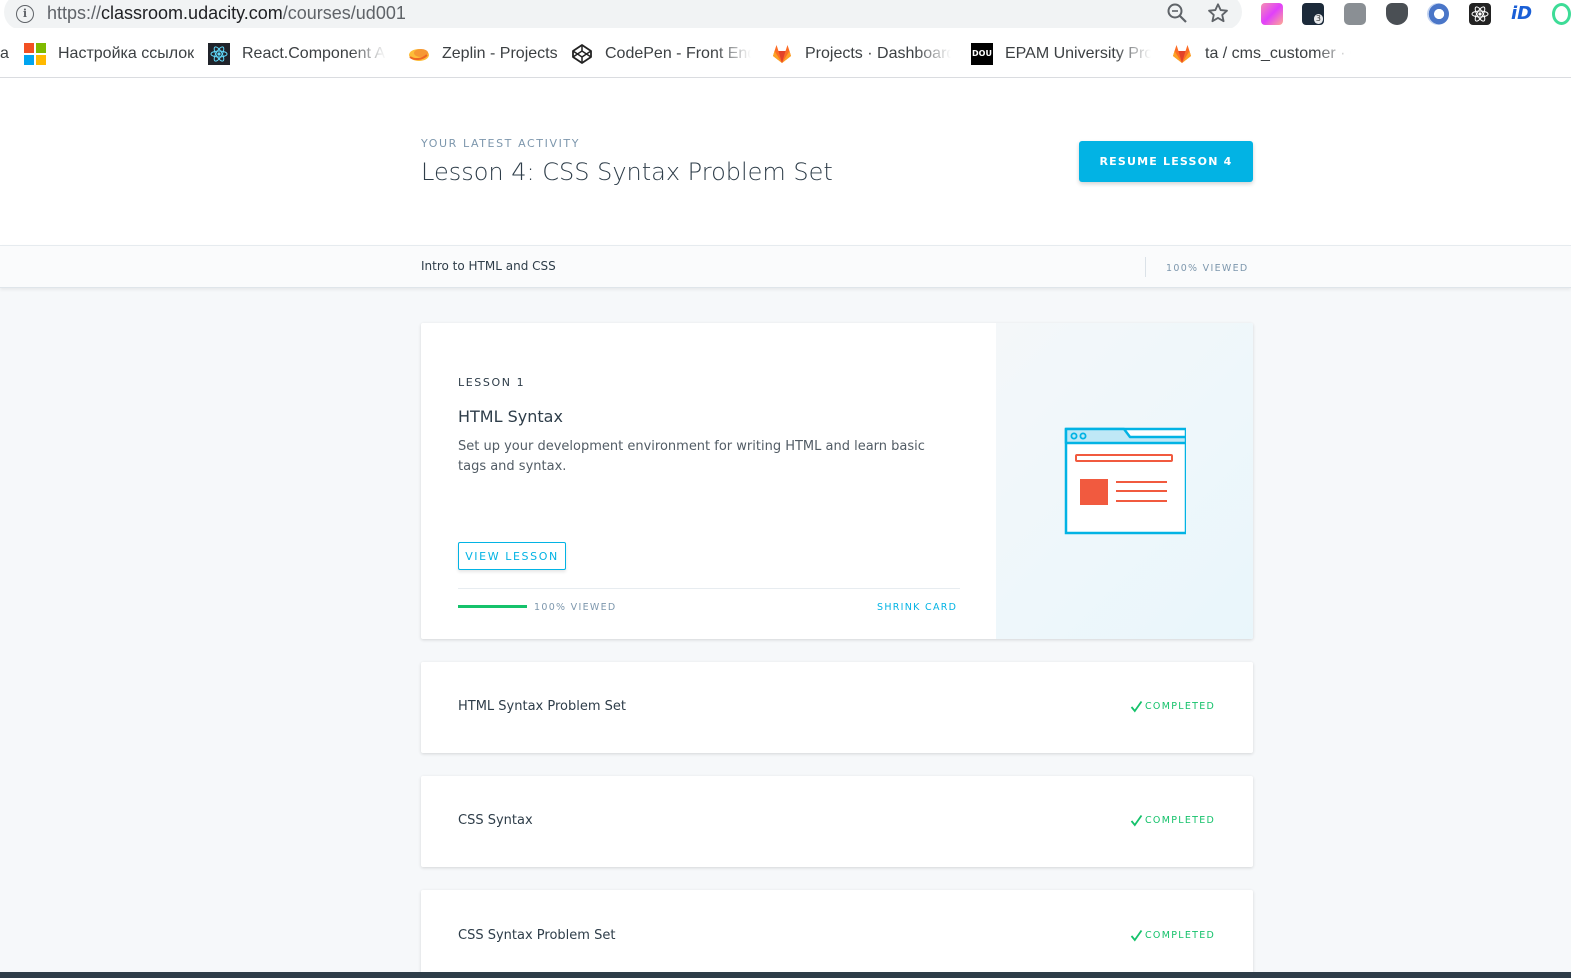  I want to click on browser-window-icon, so click(1125, 481).